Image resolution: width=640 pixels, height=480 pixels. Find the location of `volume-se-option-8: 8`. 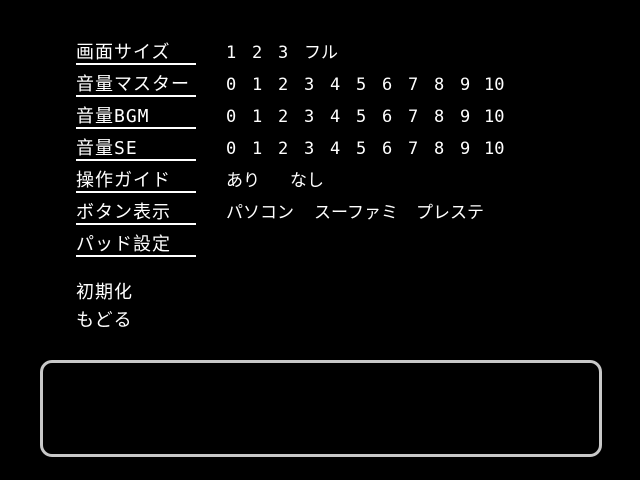

volume-se-option-8: 8 is located at coordinates (439, 149).